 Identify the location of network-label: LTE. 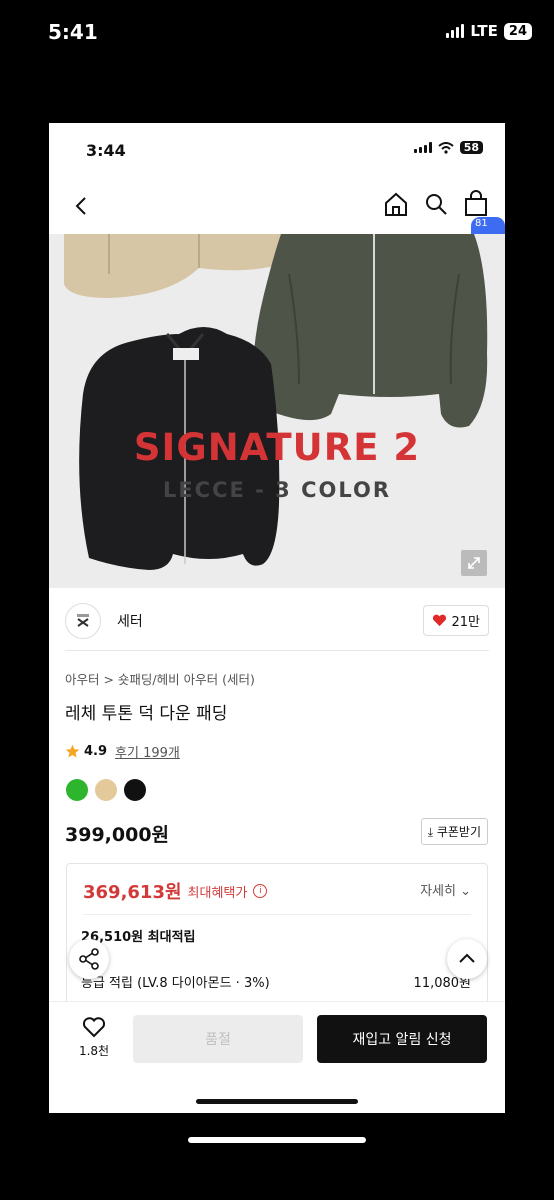
(484, 31).